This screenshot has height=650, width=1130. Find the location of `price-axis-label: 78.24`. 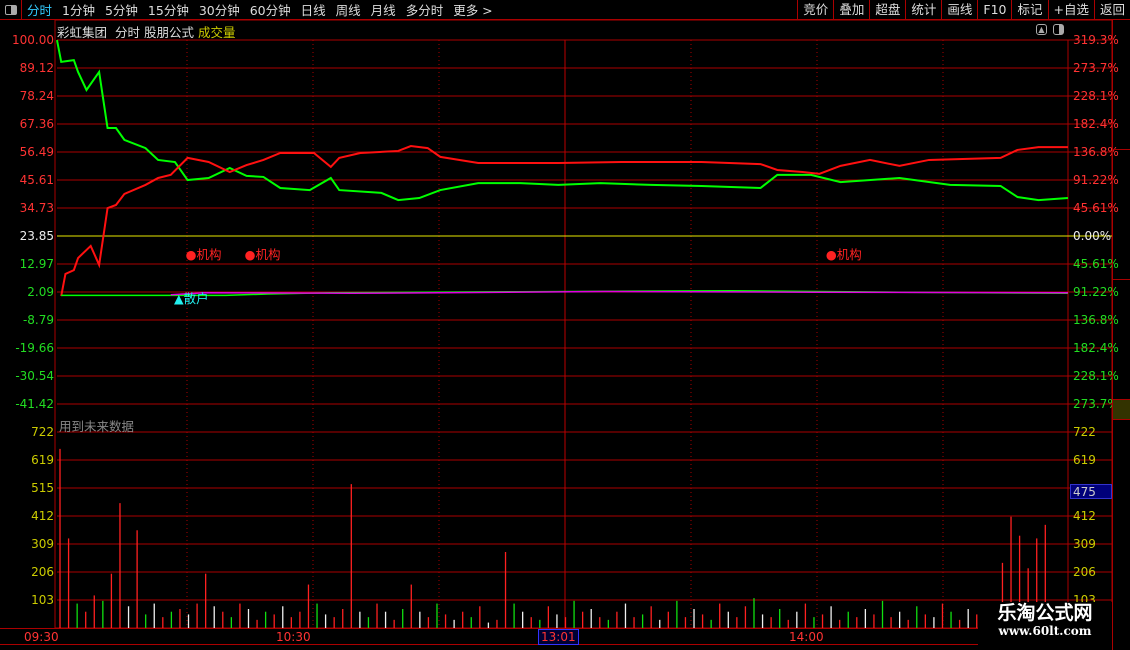

price-axis-label: 78.24 is located at coordinates (36, 96).